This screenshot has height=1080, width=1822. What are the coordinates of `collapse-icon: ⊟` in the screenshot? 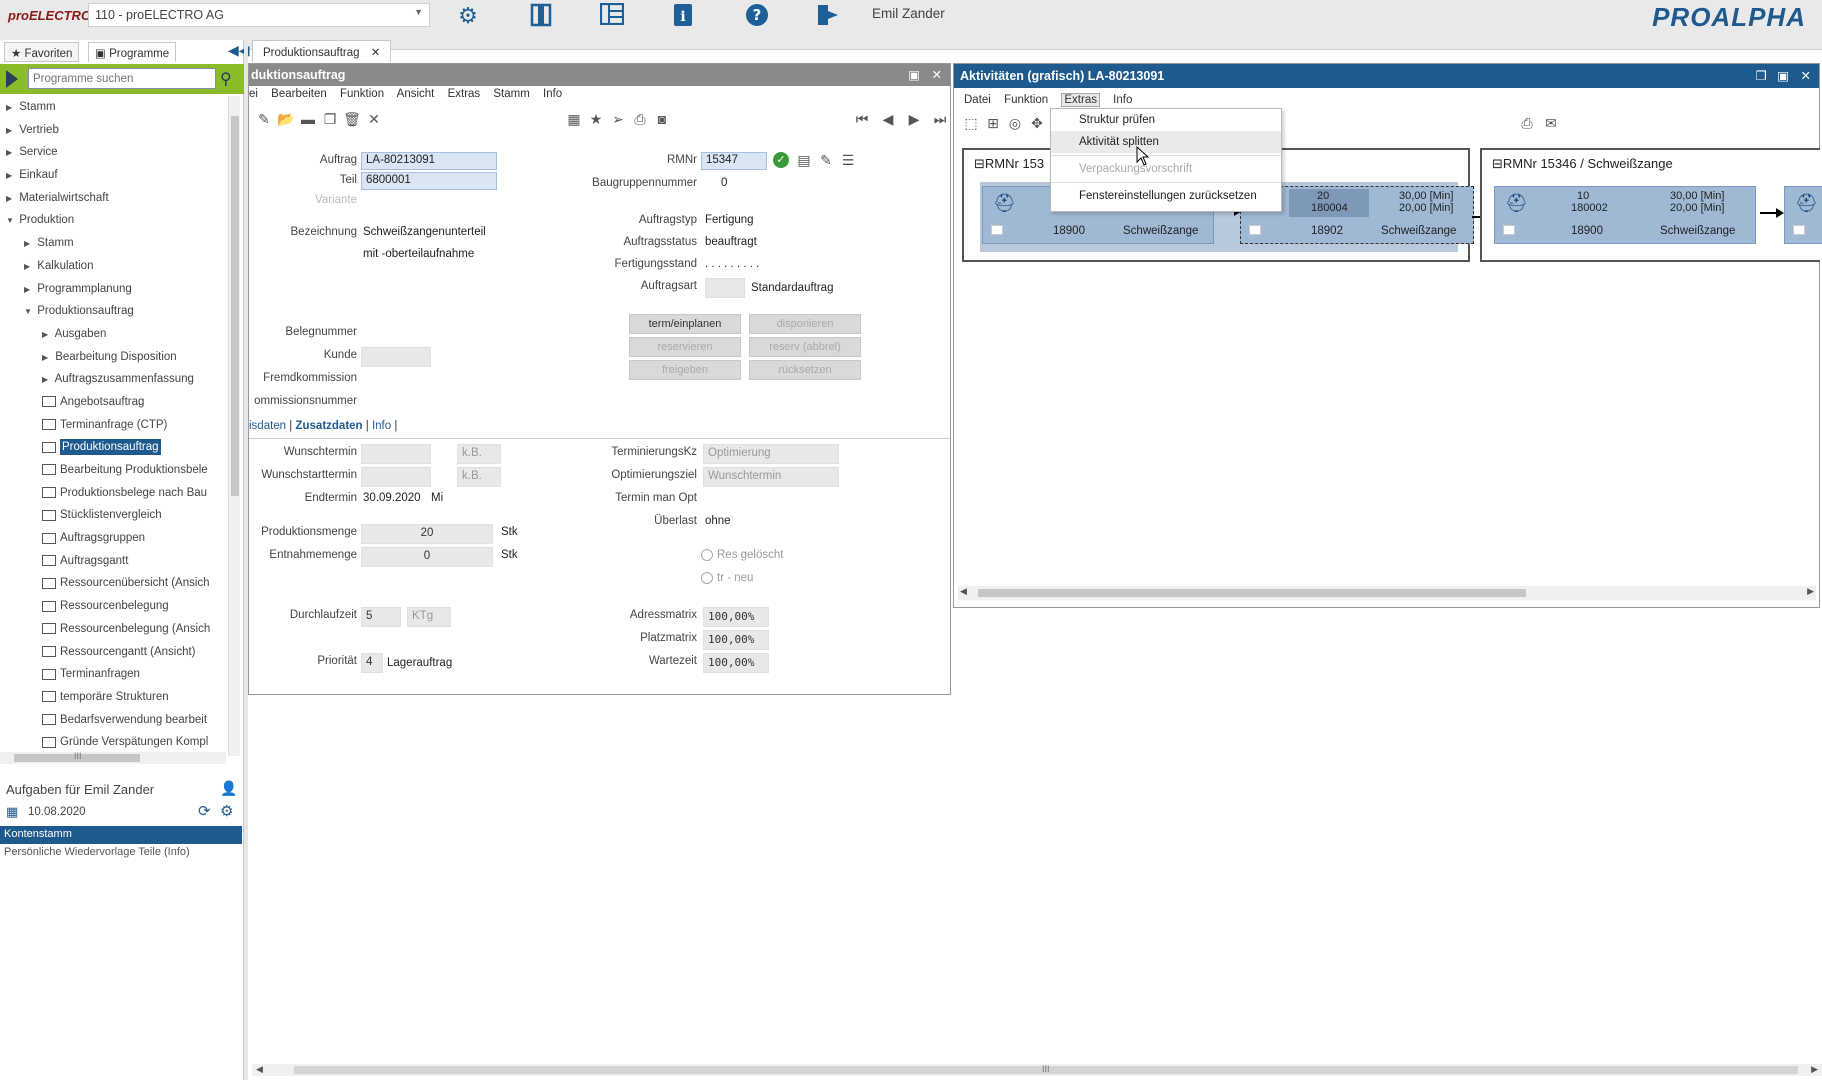 It's located at (979, 163).